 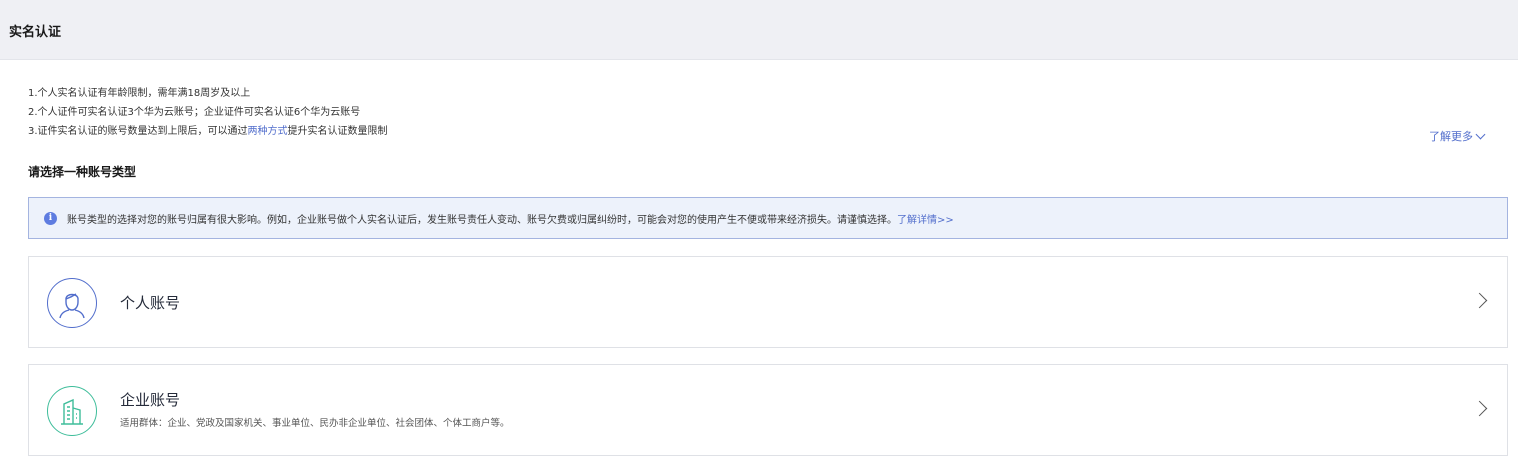 What do you see at coordinates (194, 112) in the screenshot?
I see `note-account-limit: 2.个人证件可实名认证3个华为云账号；企业证件可实名认证6个华为云账号` at bounding box center [194, 112].